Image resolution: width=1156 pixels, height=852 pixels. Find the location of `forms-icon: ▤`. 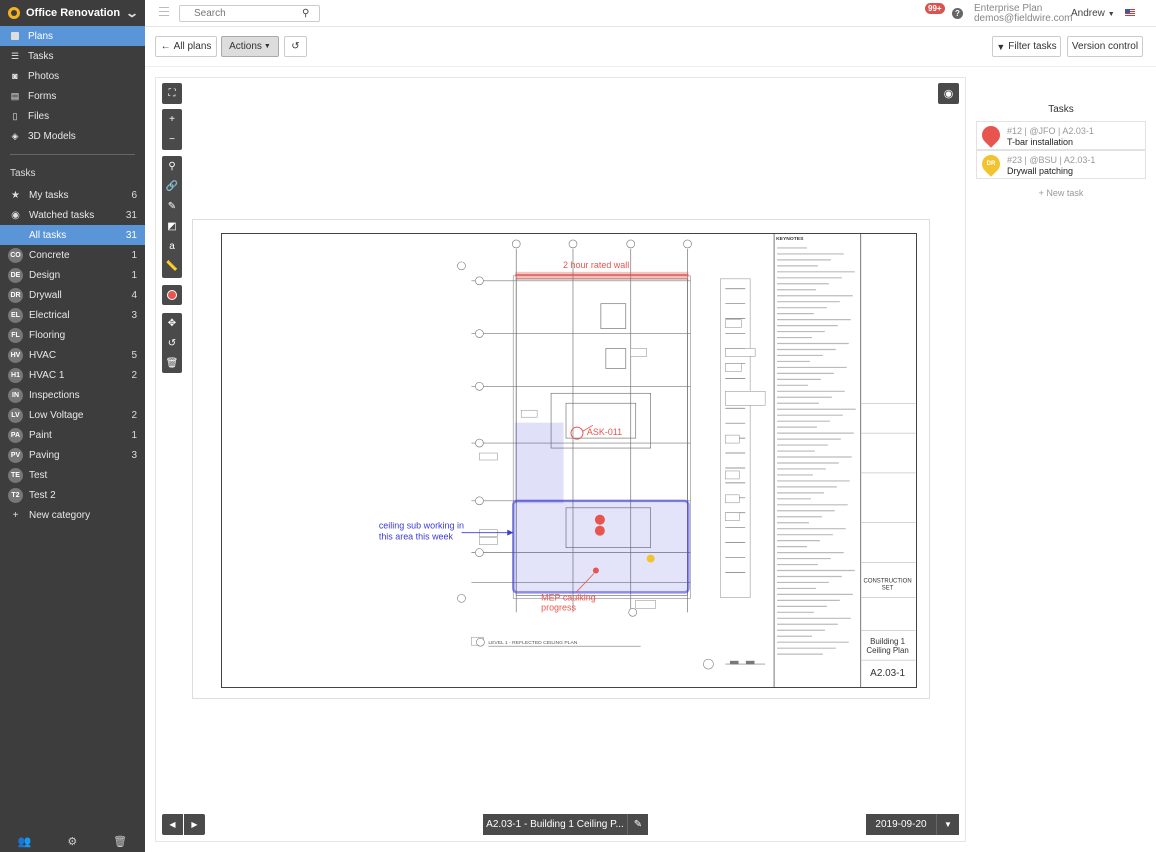

forms-icon: ▤ is located at coordinates (15, 95).